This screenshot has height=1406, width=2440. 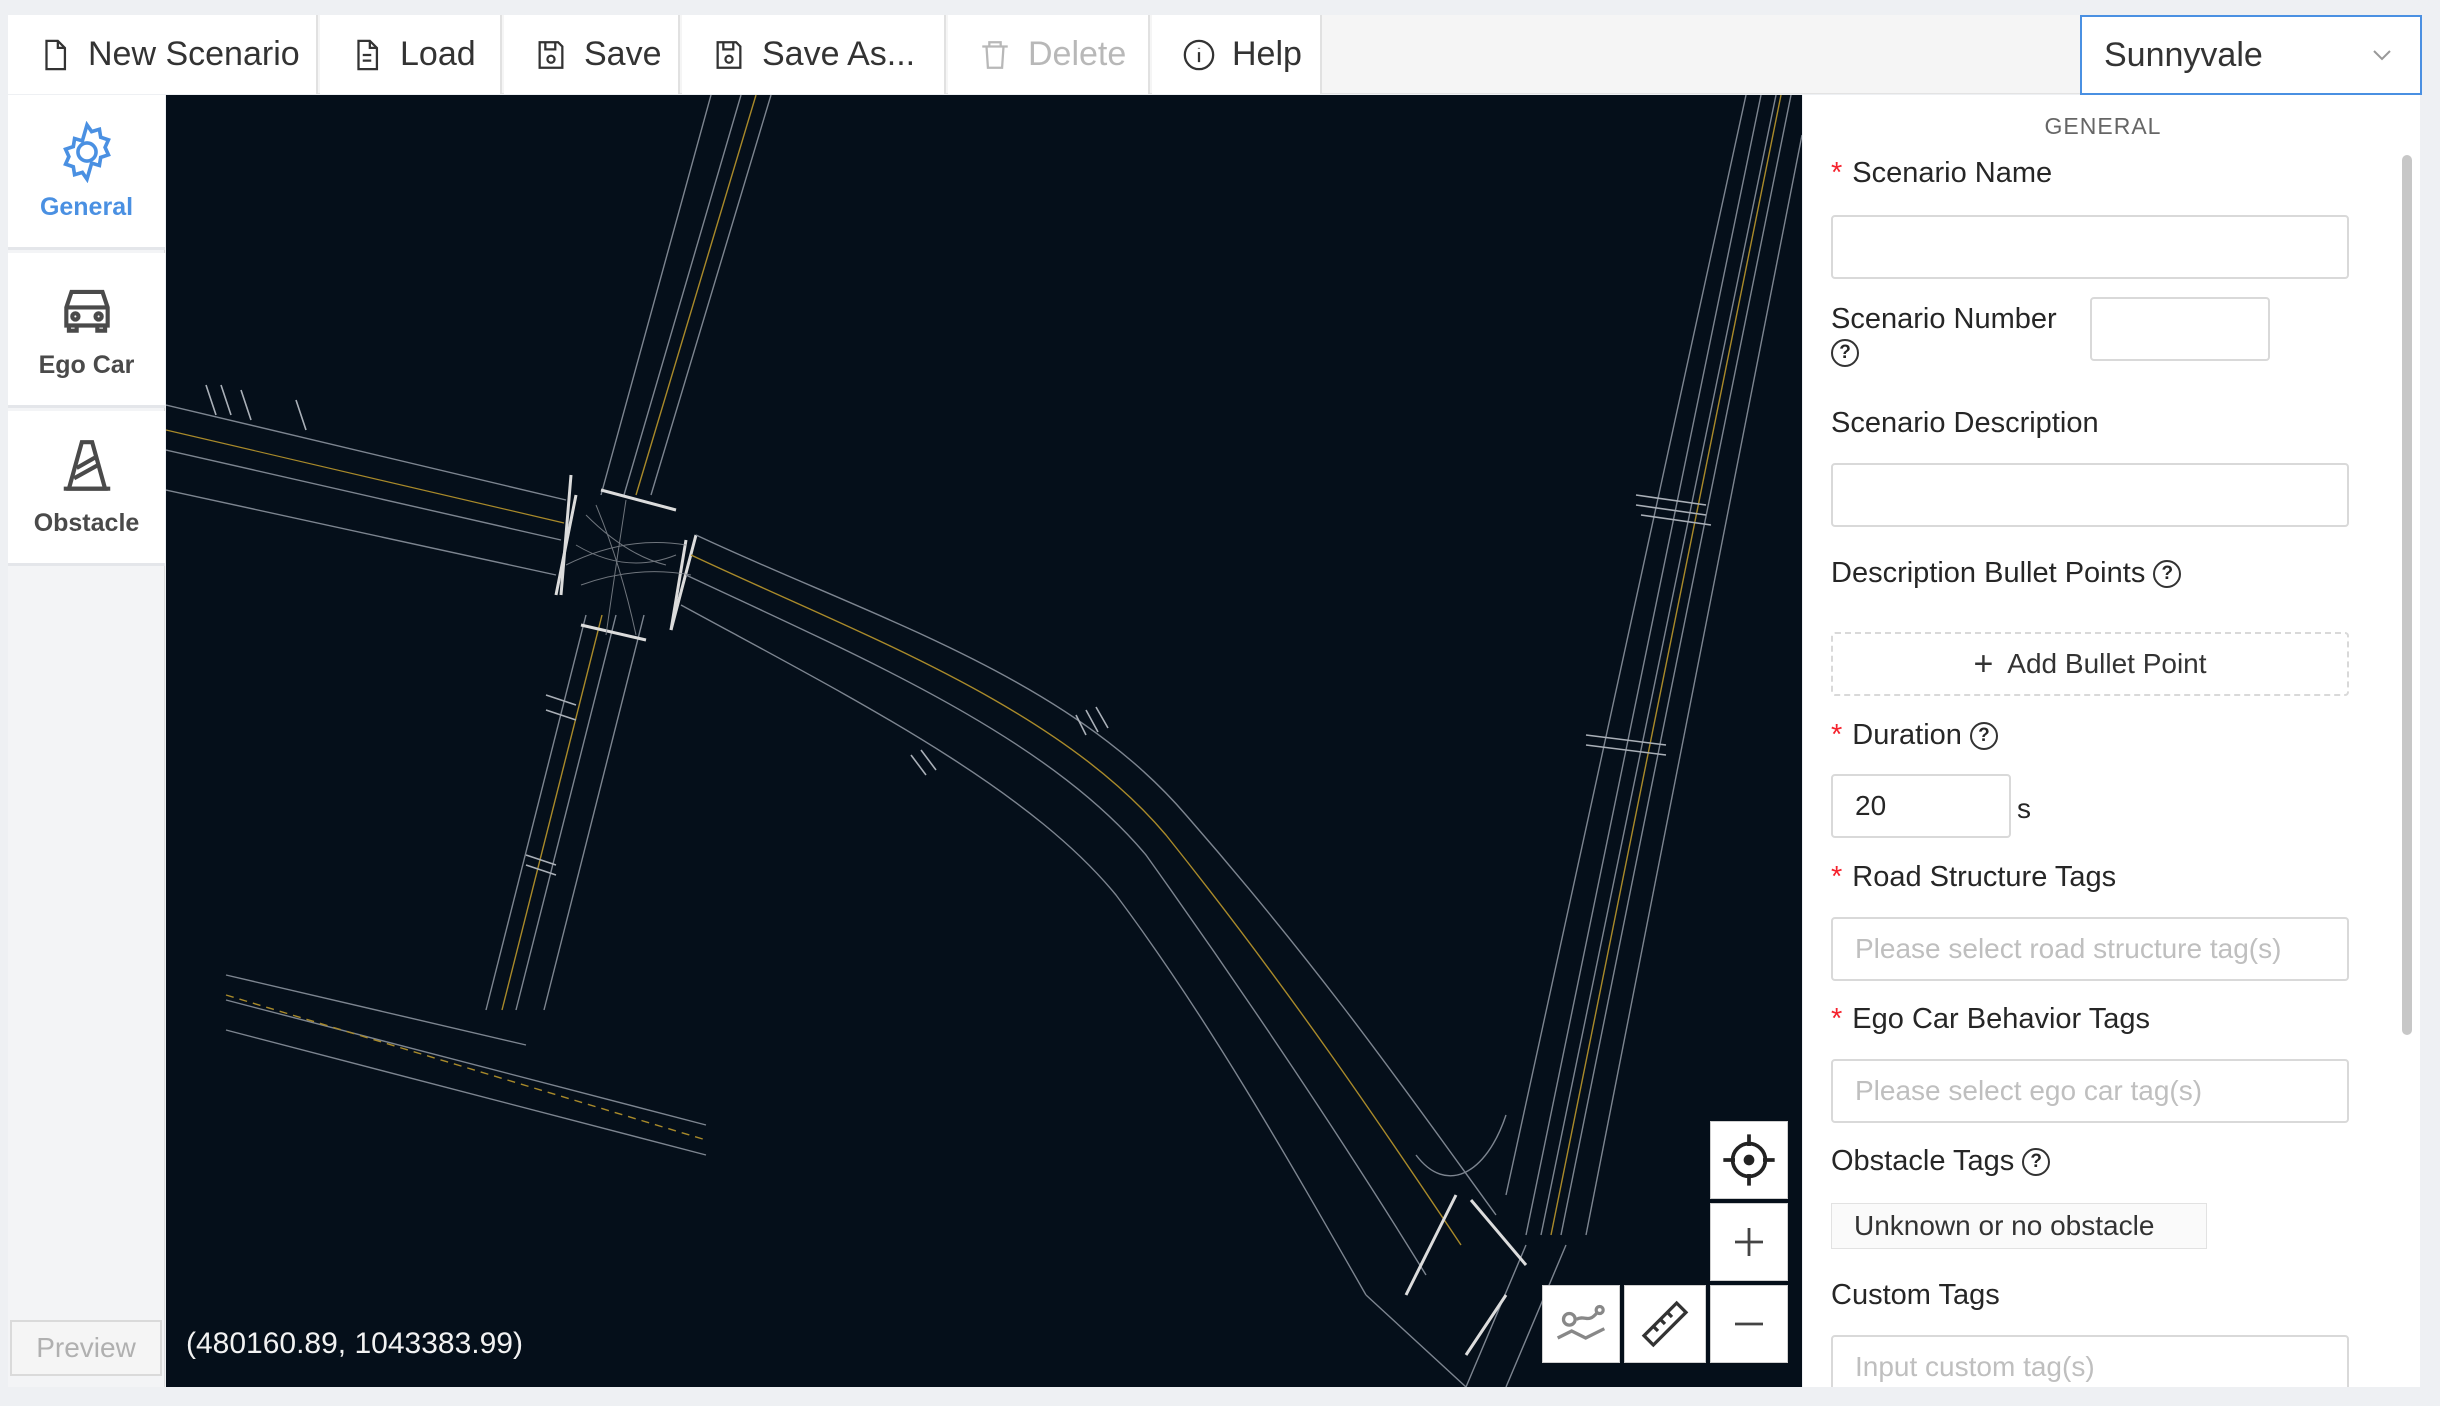 I want to click on delete-label: Delete, so click(x=1077, y=54).